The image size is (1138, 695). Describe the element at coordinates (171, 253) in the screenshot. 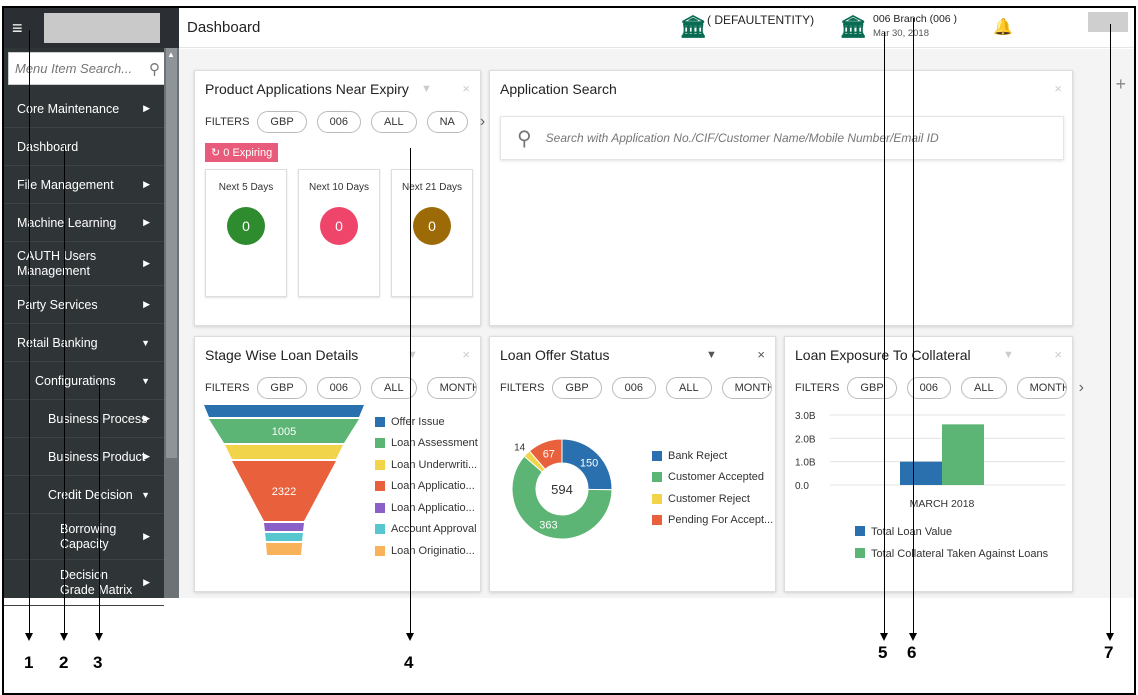

I see `scrollbar-thumb` at that location.